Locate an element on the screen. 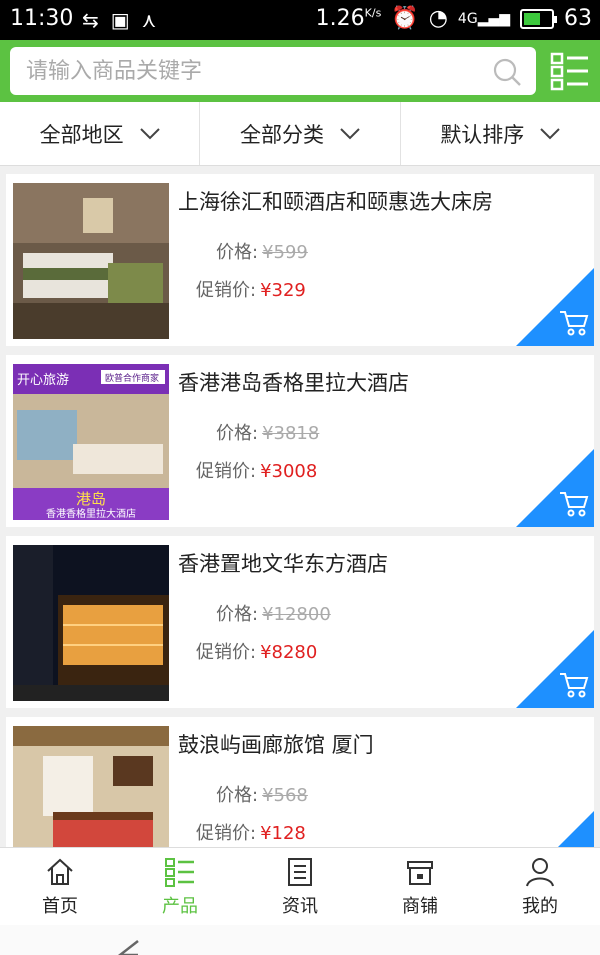  original-price: ¥12800 is located at coordinates (296, 614).